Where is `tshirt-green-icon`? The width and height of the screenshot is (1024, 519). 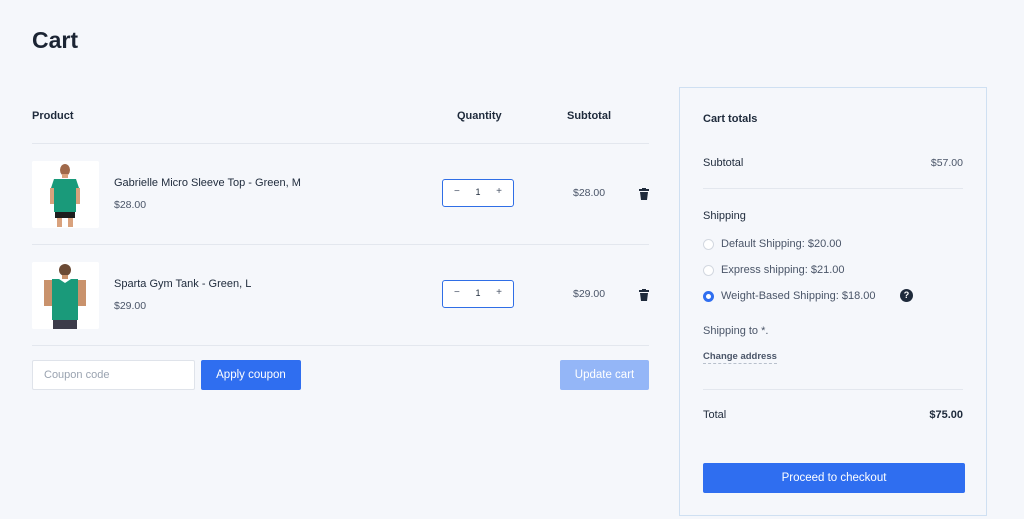 tshirt-green-icon is located at coordinates (65, 194).